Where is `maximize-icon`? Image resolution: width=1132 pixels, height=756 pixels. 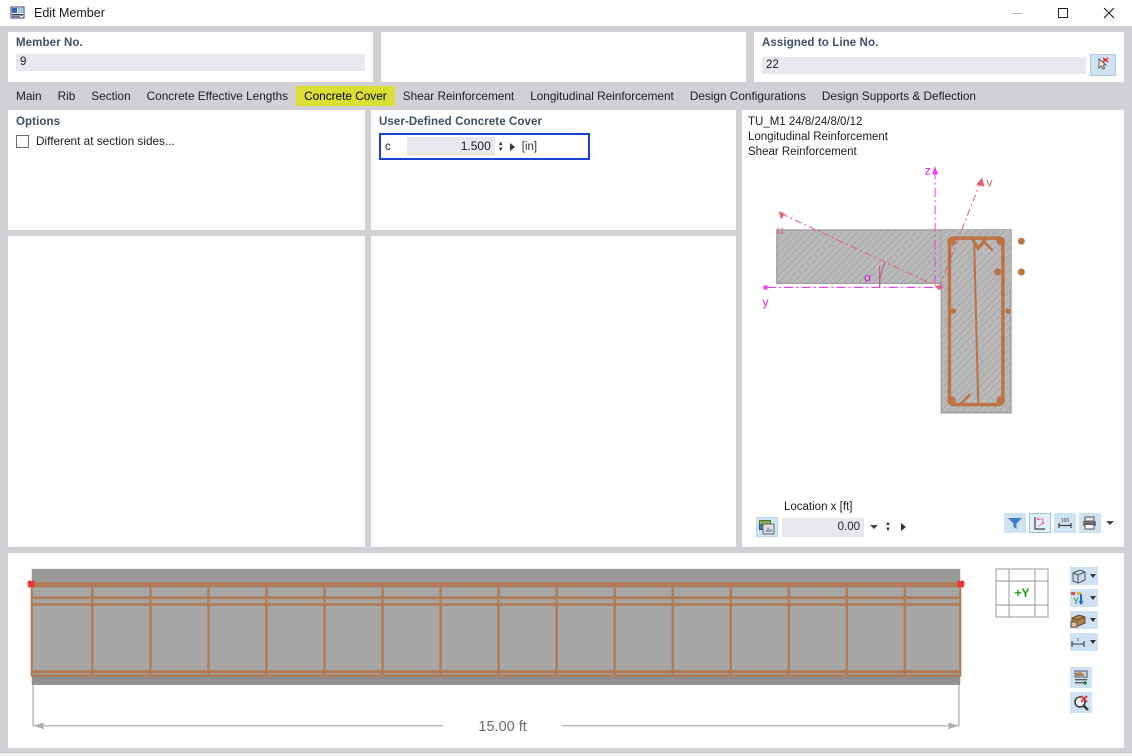 maximize-icon is located at coordinates (1063, 13).